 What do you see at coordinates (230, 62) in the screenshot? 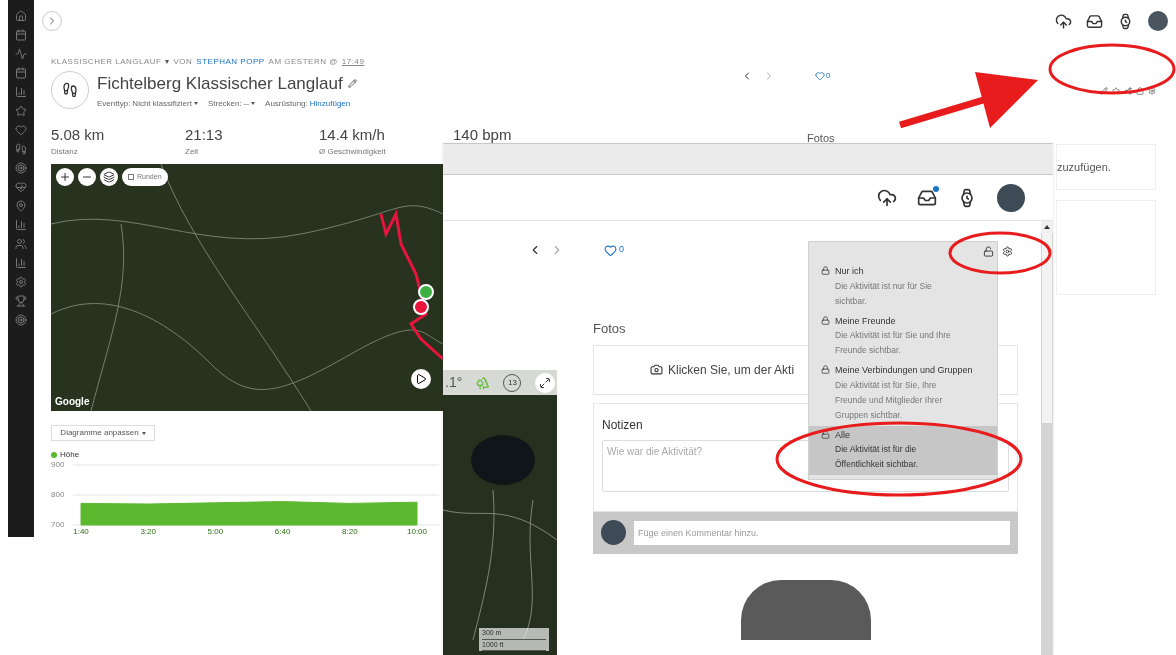
I see `author-link: STEPHAN POPP` at bounding box center [230, 62].